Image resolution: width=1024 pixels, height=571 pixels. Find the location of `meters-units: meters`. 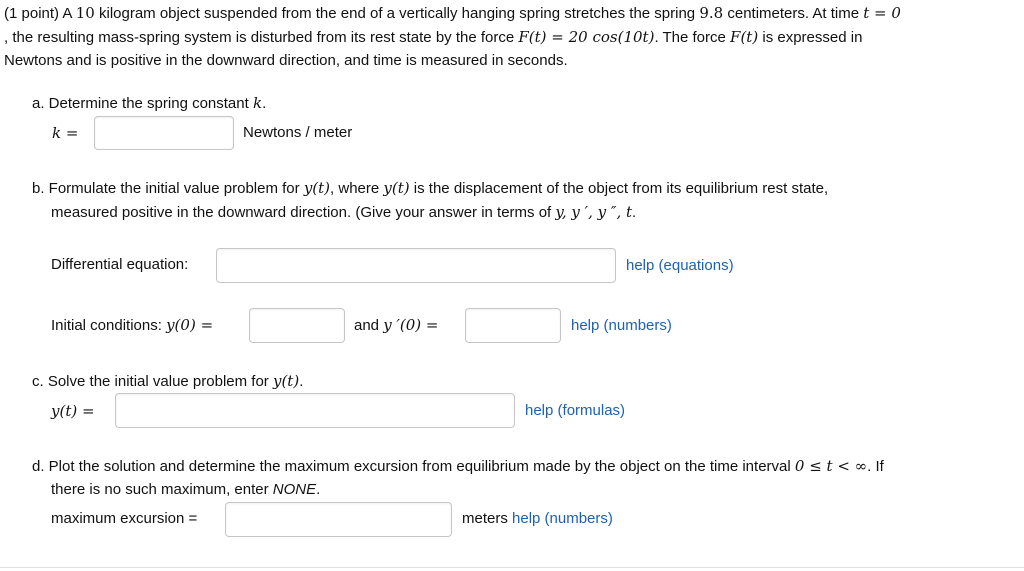

meters-units: meters is located at coordinates (485, 518).